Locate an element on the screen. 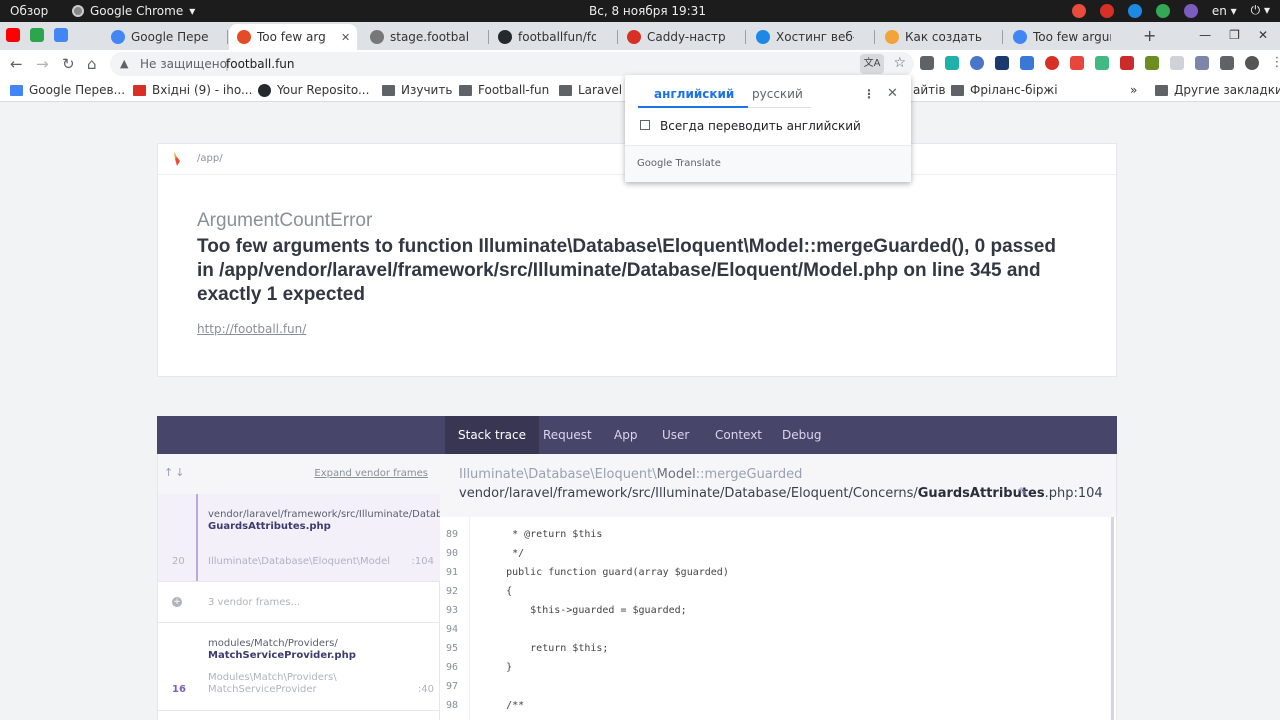  power-menu: ⏻ ▾ is located at coordinates (1260, 10).